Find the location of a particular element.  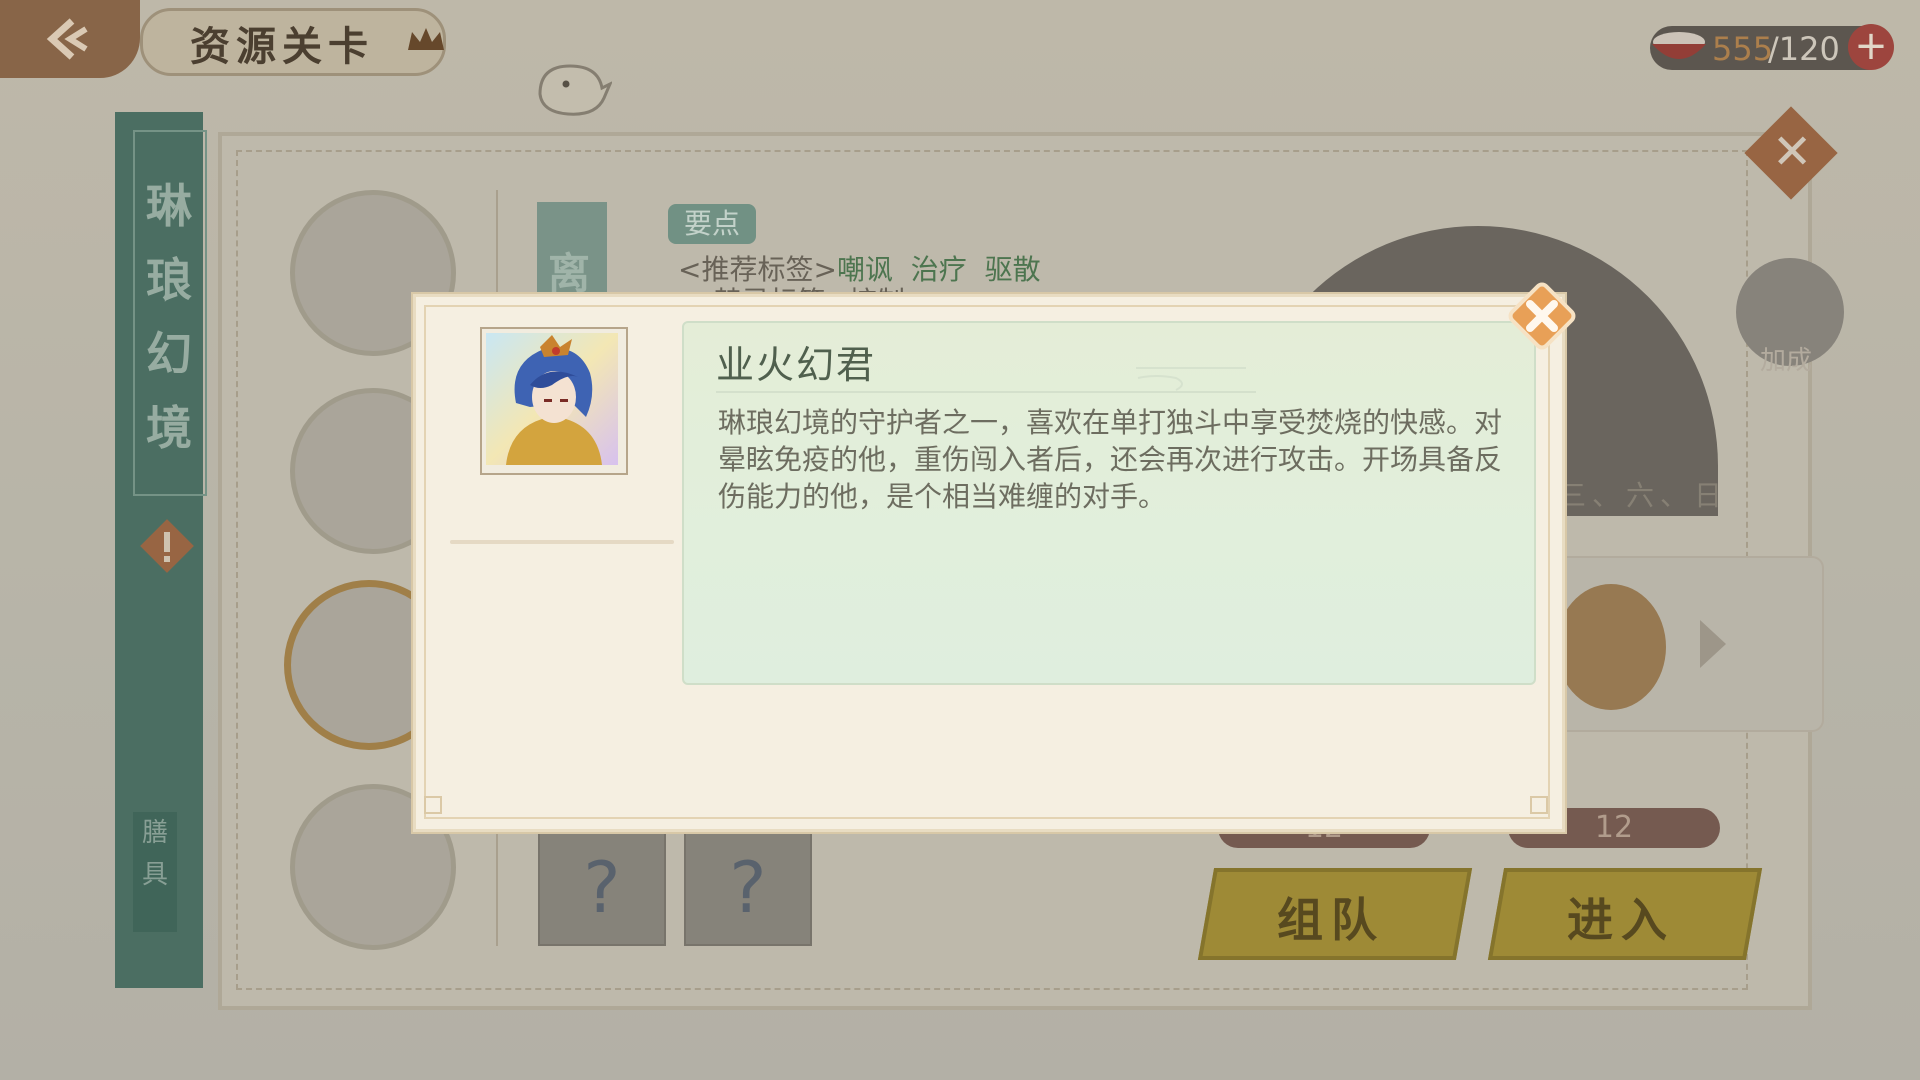

cloud-ornament-icon is located at coordinates (1191, 379).